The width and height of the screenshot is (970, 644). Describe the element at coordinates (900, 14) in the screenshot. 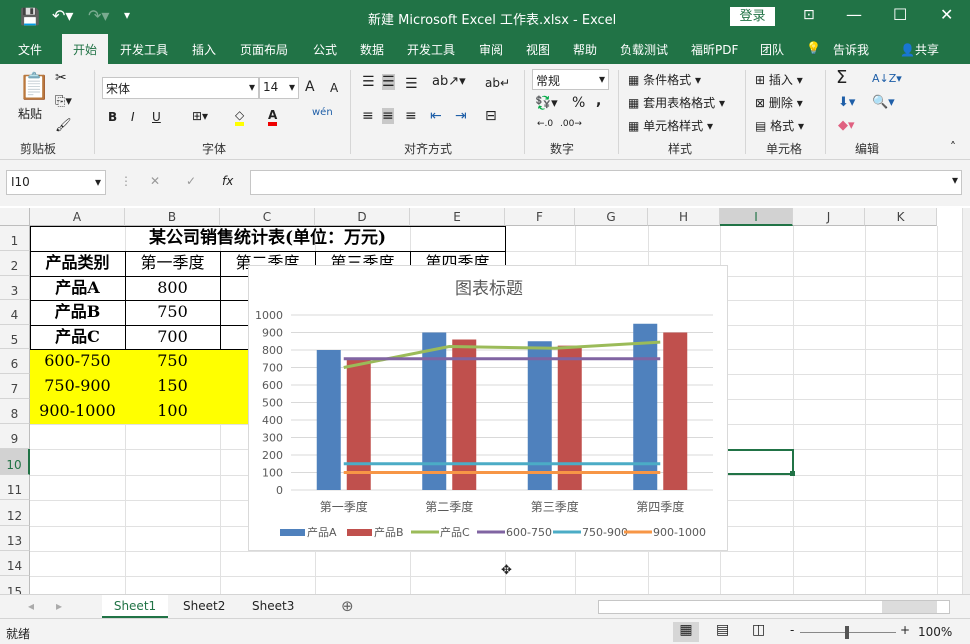

I see `maximize-button: ☐` at that location.